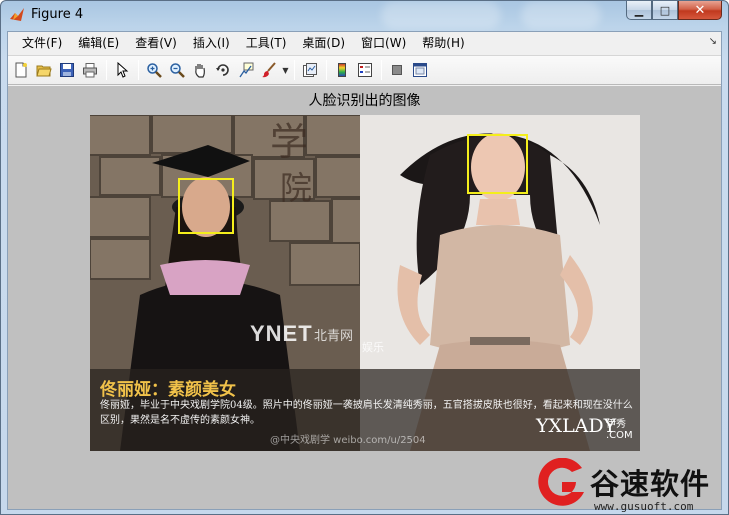 Image resolution: width=729 pixels, height=515 pixels. I want to click on show-plot-tools-button, so click(420, 70).